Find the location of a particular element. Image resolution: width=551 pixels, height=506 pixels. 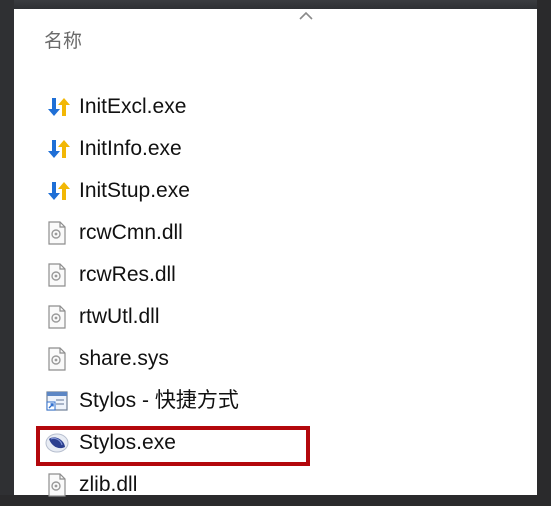

file-name: rcwRes.dll is located at coordinates (127, 274).